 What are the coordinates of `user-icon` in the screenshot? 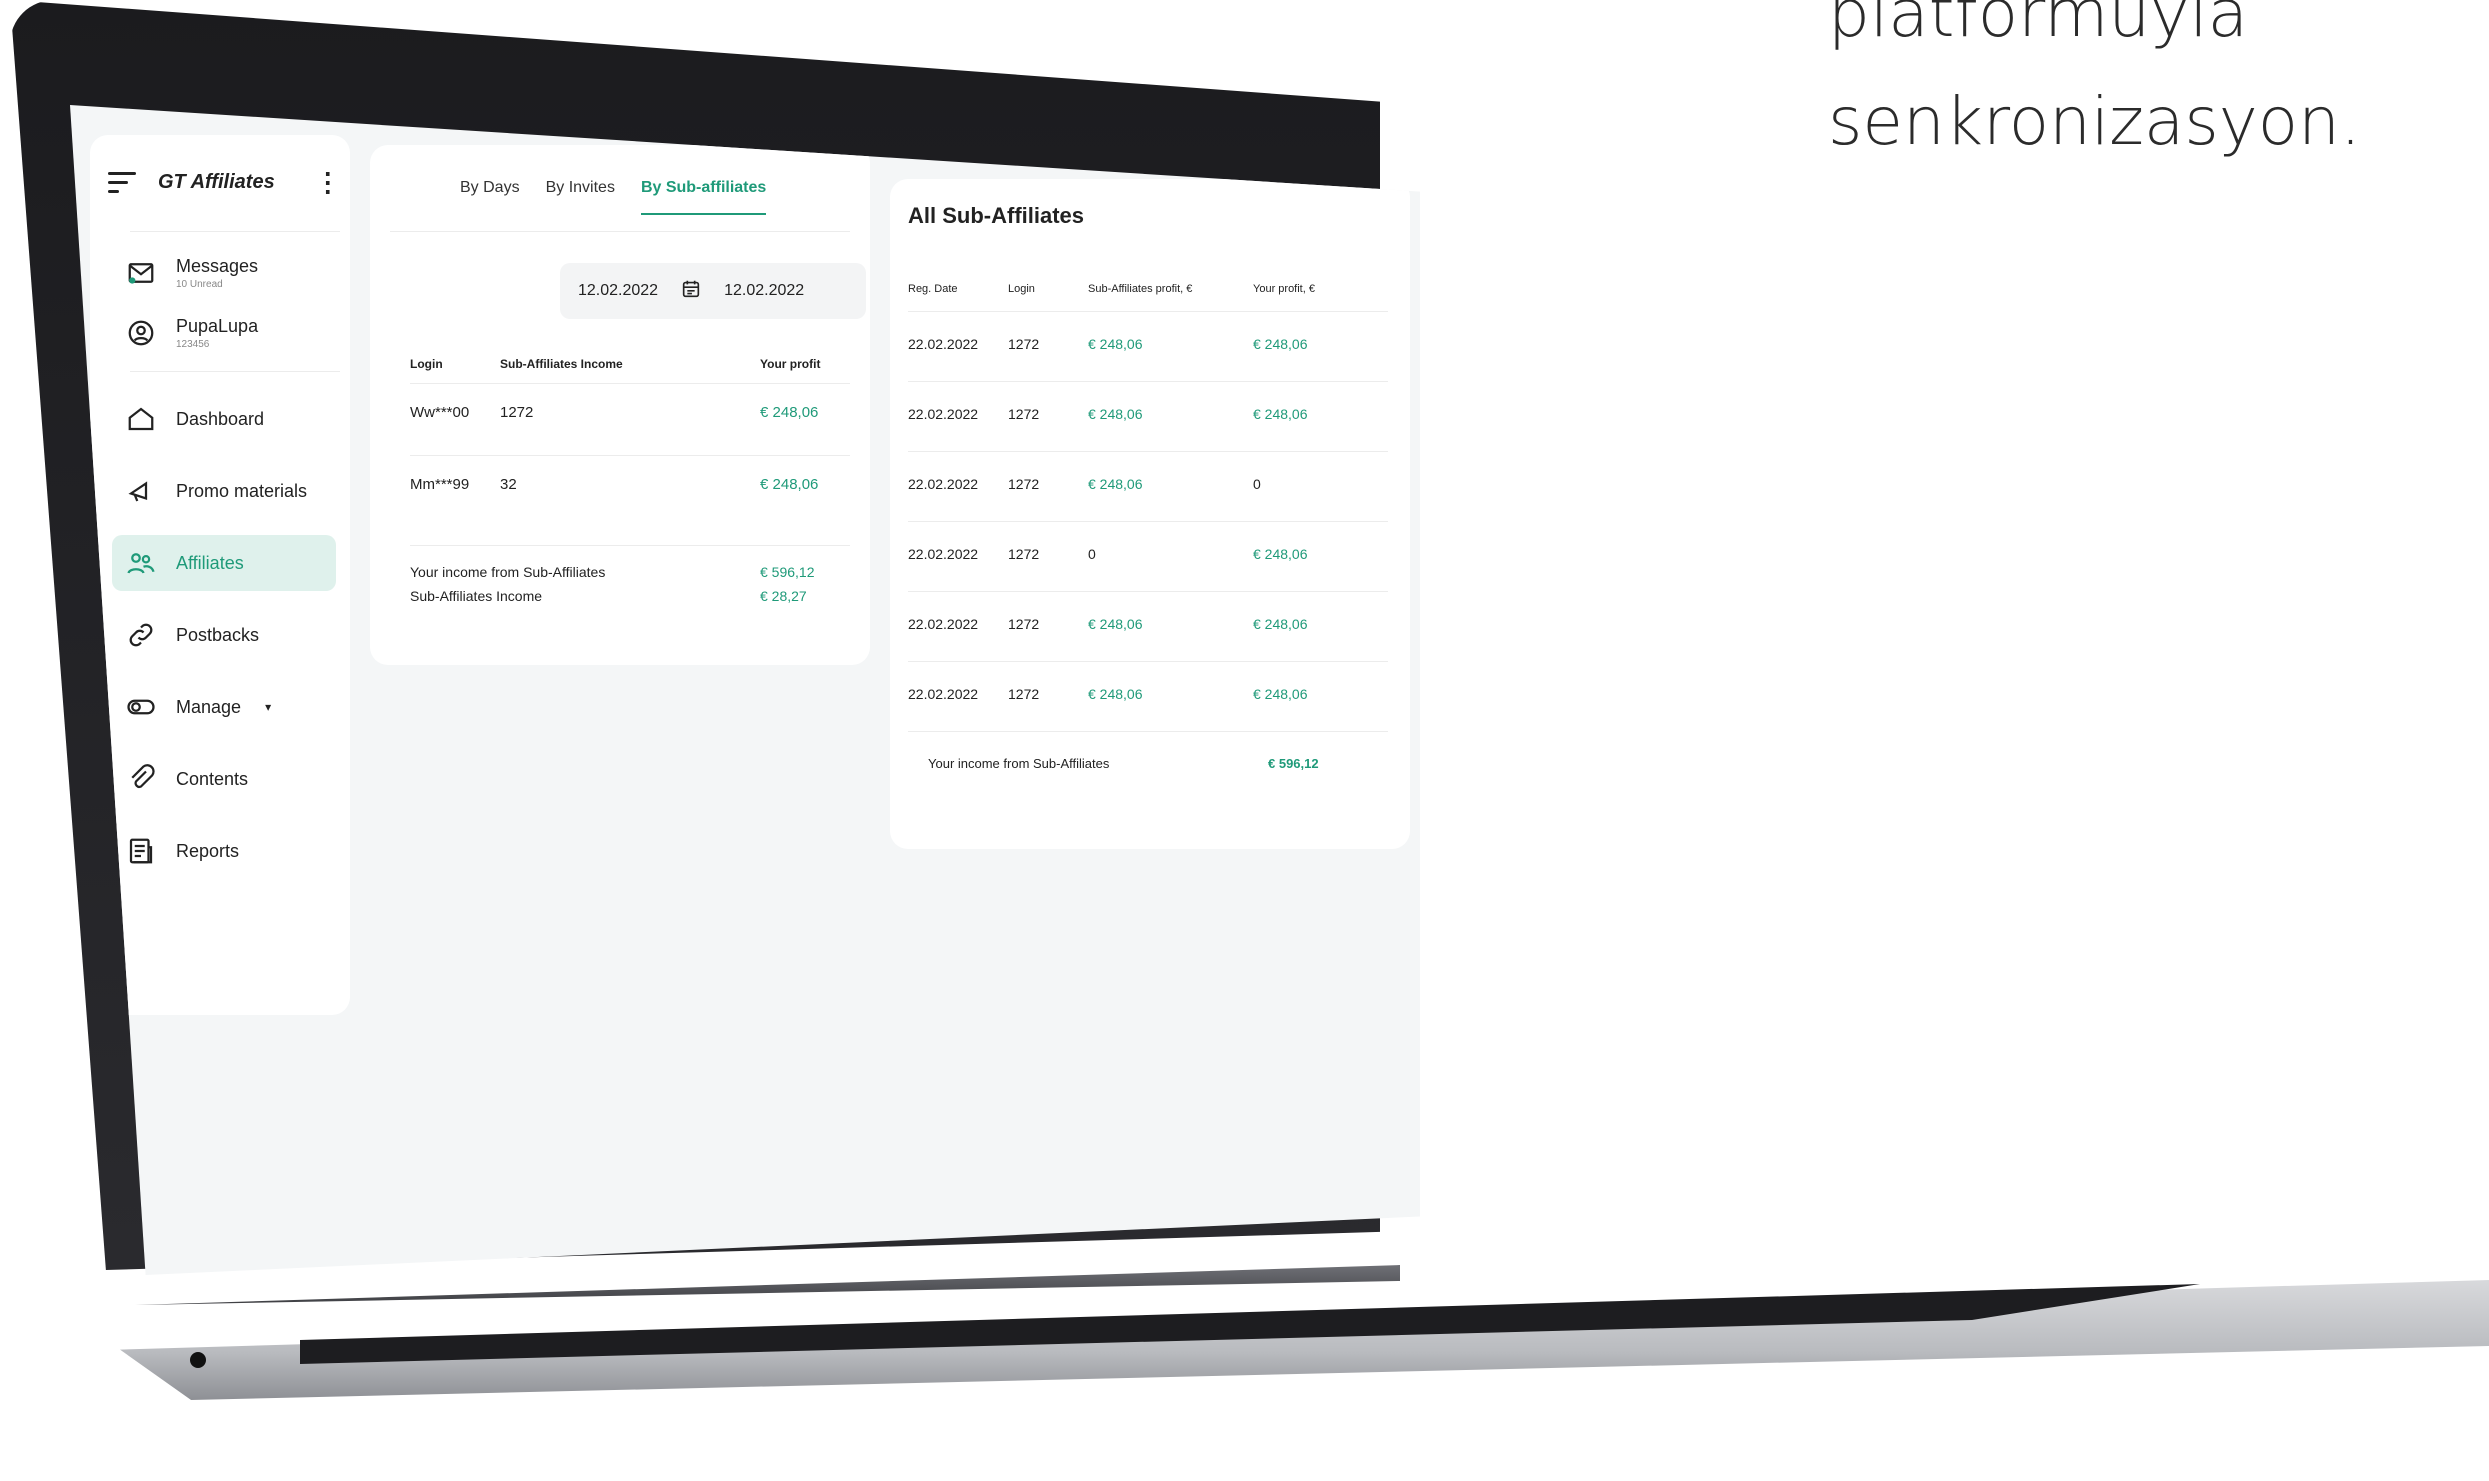 It's located at (141, 333).